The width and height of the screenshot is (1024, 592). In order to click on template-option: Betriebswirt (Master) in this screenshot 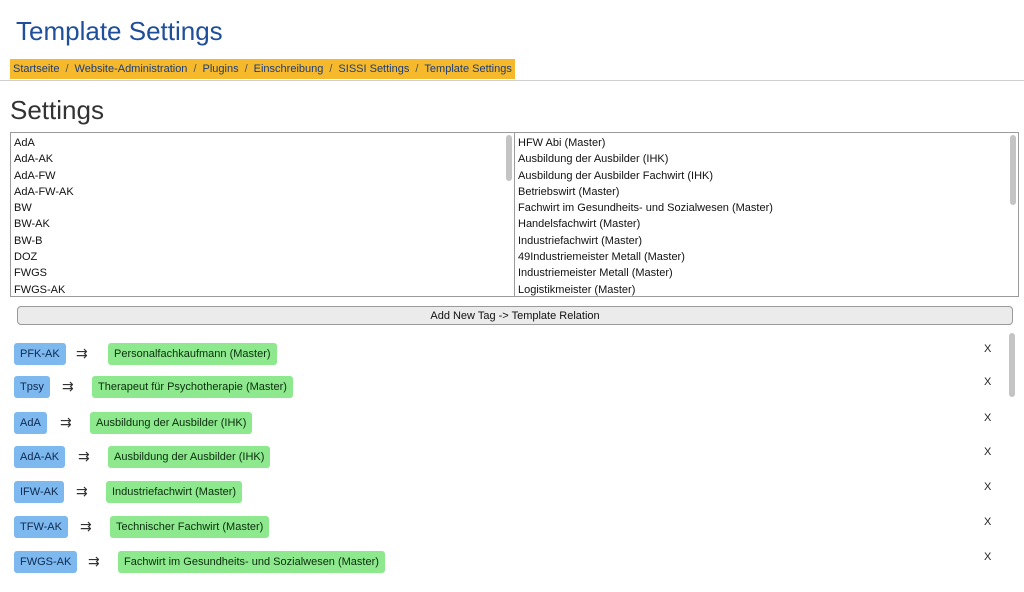, I will do `click(766, 192)`.